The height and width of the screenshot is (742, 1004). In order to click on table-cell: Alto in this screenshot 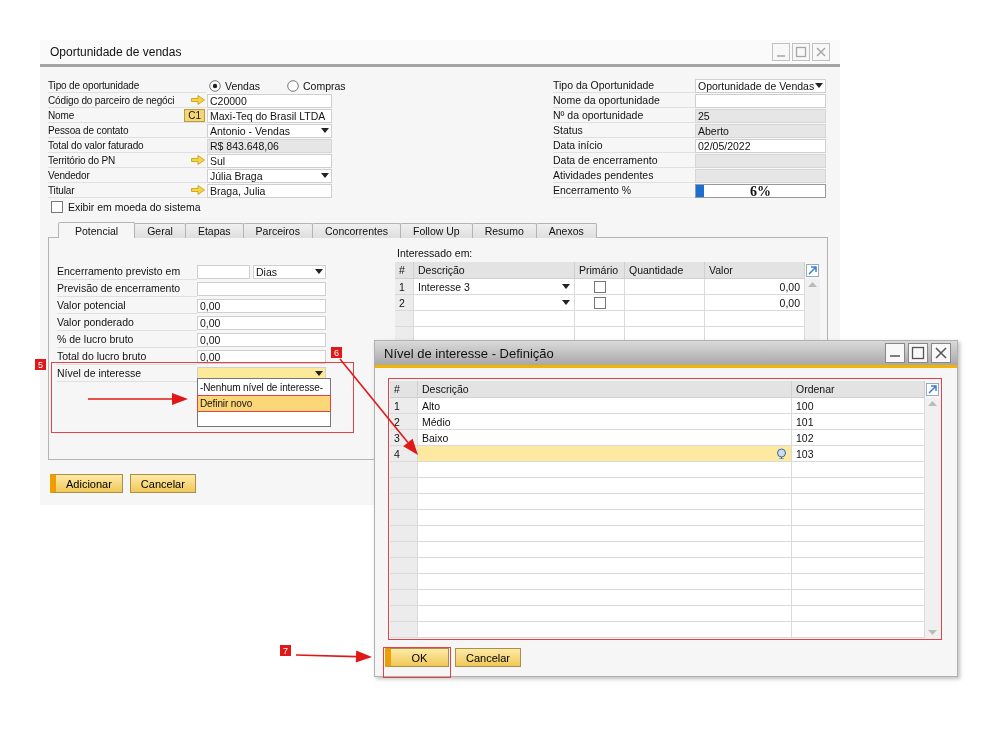, I will do `click(605, 406)`.